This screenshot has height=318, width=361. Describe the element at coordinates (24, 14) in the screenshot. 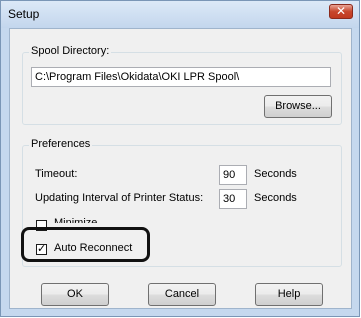

I see `window-title: Setup` at that location.